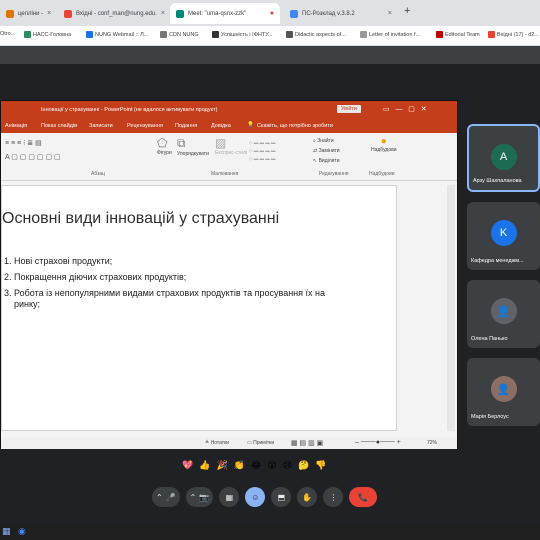 The width and height of the screenshot is (540, 540). Describe the element at coordinates (503, 158) in the screenshot. I see `participant-tile: A Арзу Шахпаланова` at that location.